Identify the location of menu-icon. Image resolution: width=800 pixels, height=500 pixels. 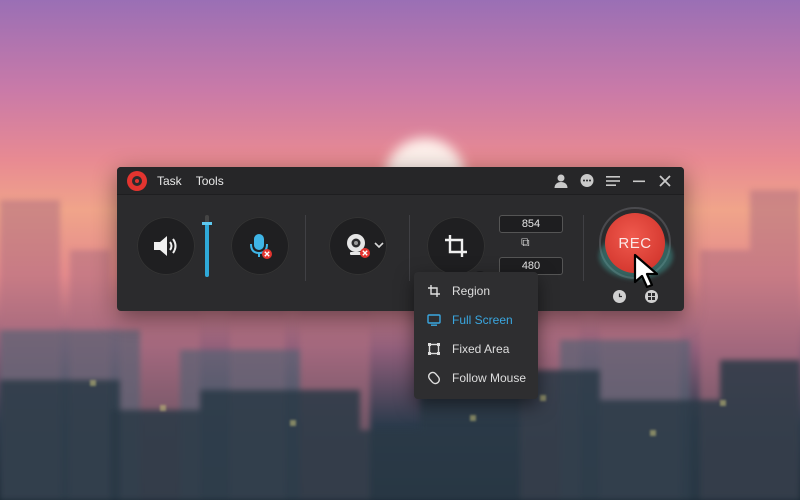
(613, 181).